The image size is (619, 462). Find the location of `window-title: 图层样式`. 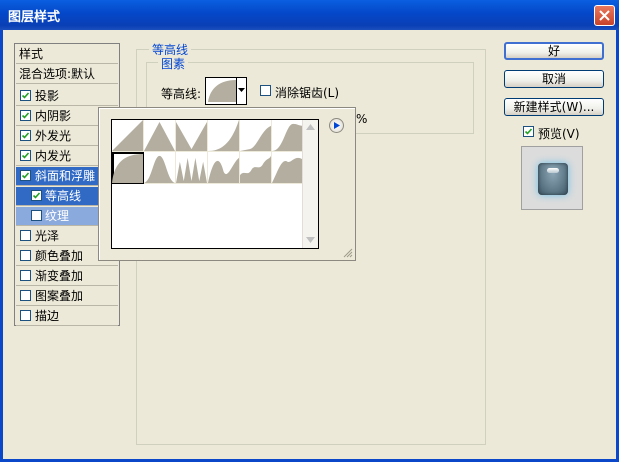

window-title: 图层样式 is located at coordinates (34, 17).